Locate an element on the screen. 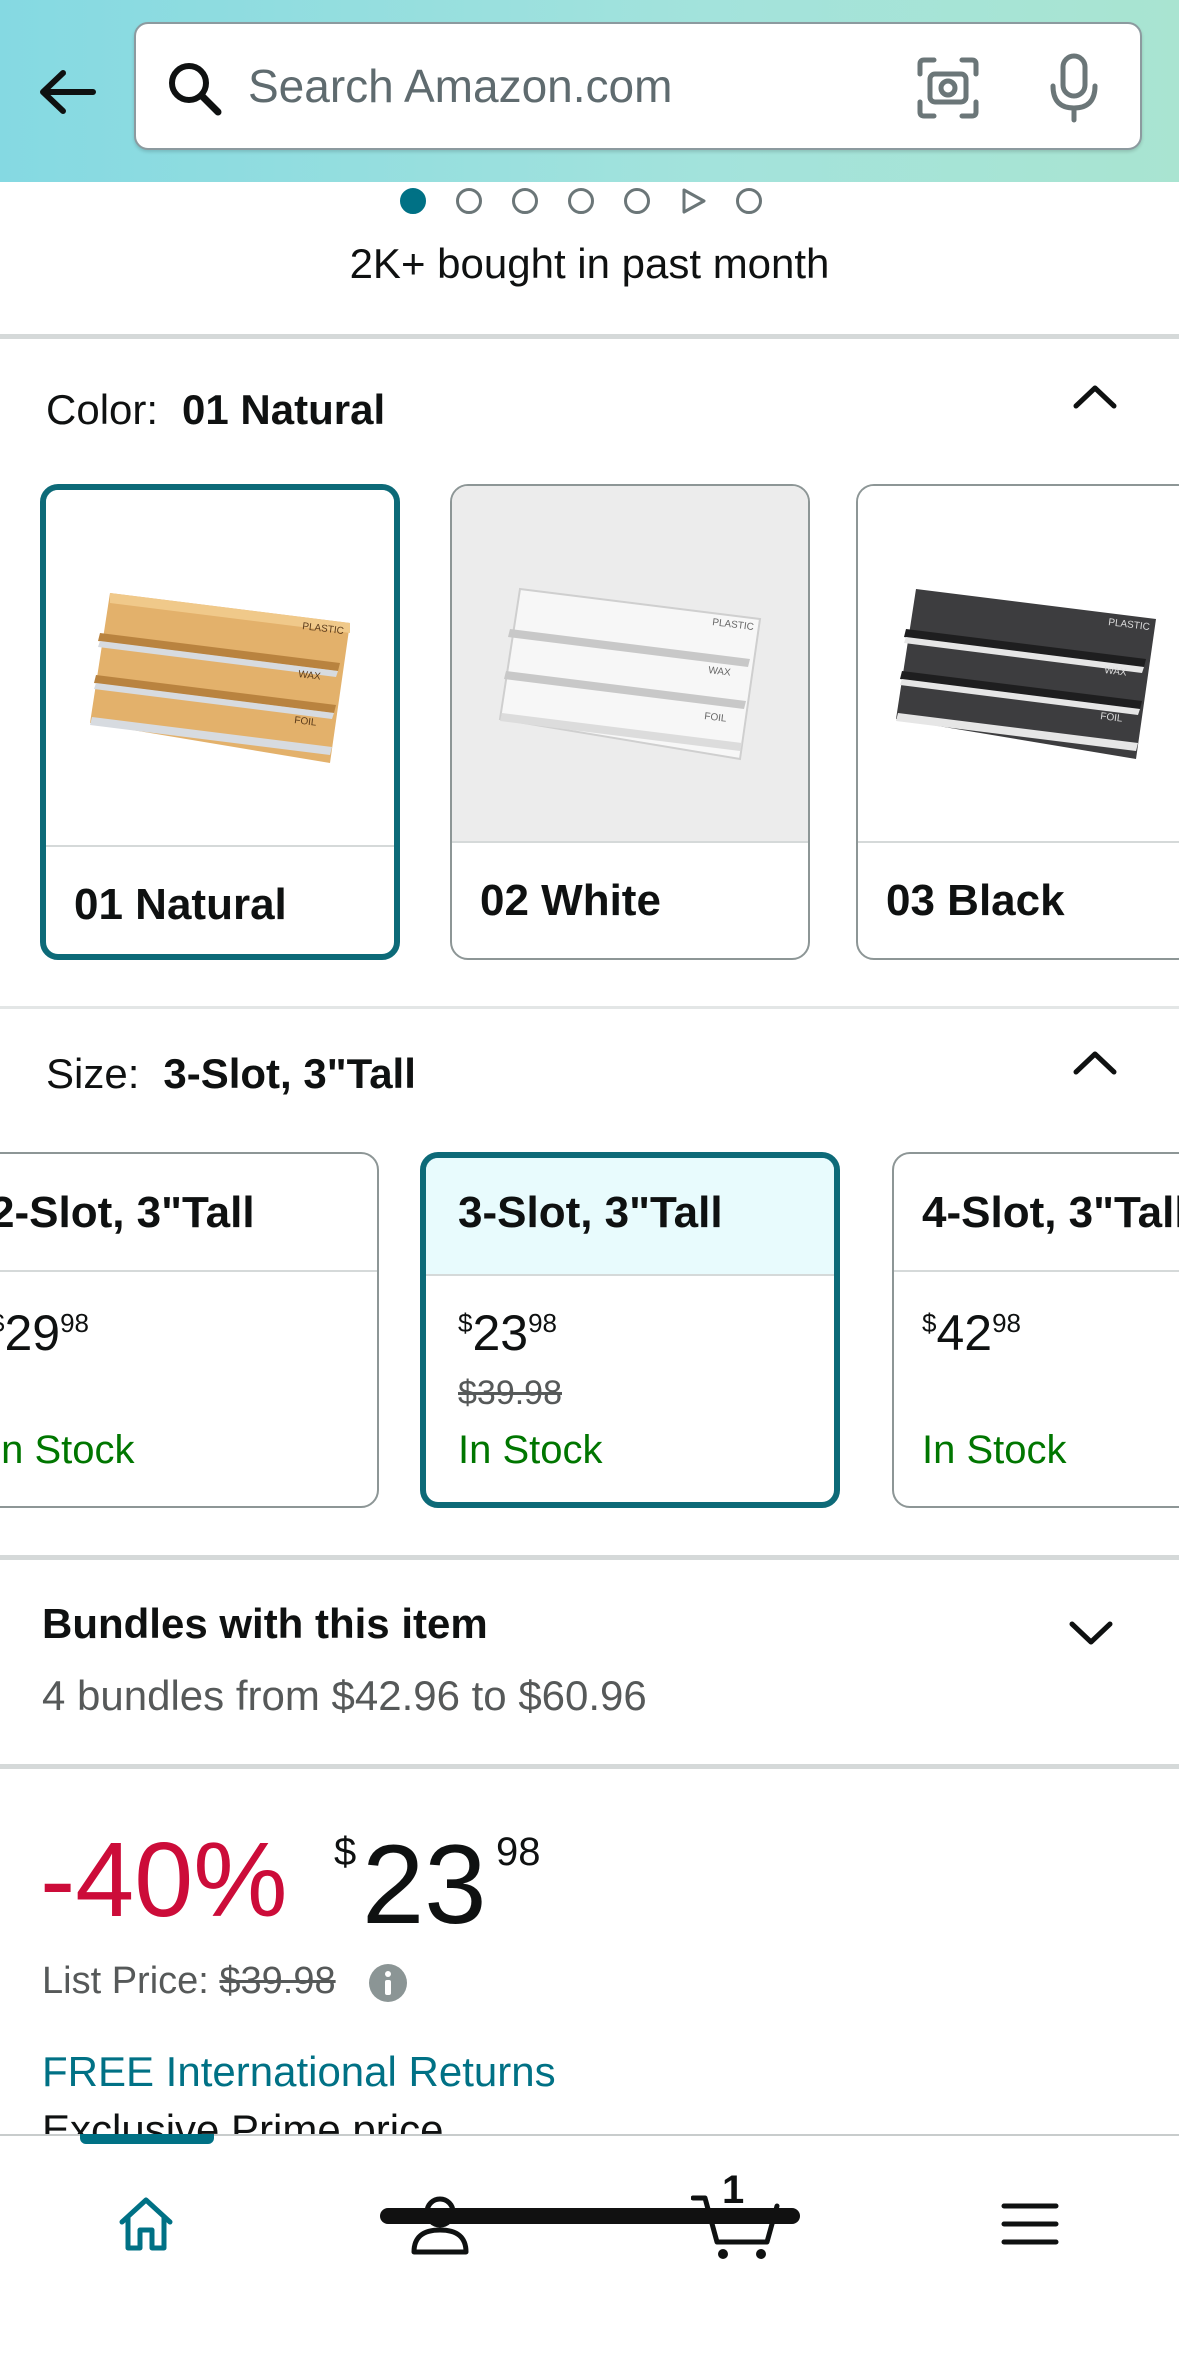 Image resolution: width=1179 pixels, height=2379 pixels. user-icon is located at coordinates (440, 2225).